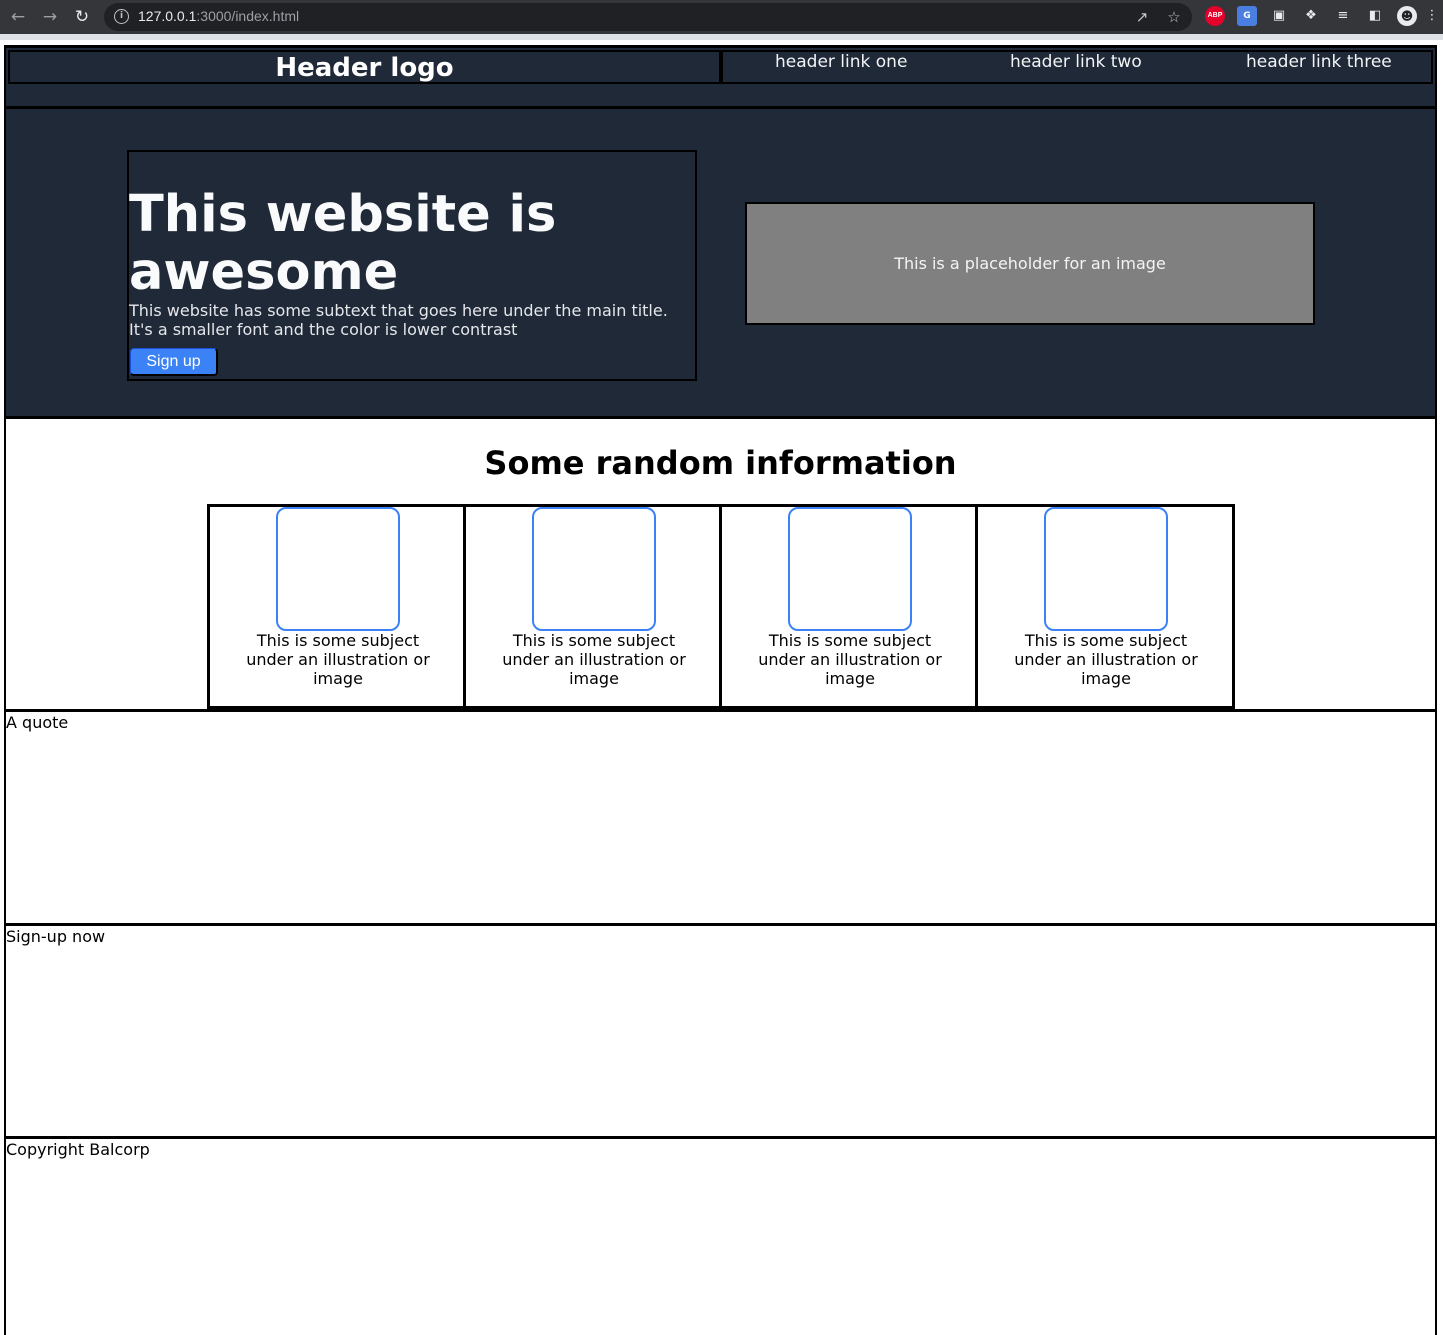  What do you see at coordinates (1279, 16) in the screenshot?
I see `cast-icon: ▣` at bounding box center [1279, 16].